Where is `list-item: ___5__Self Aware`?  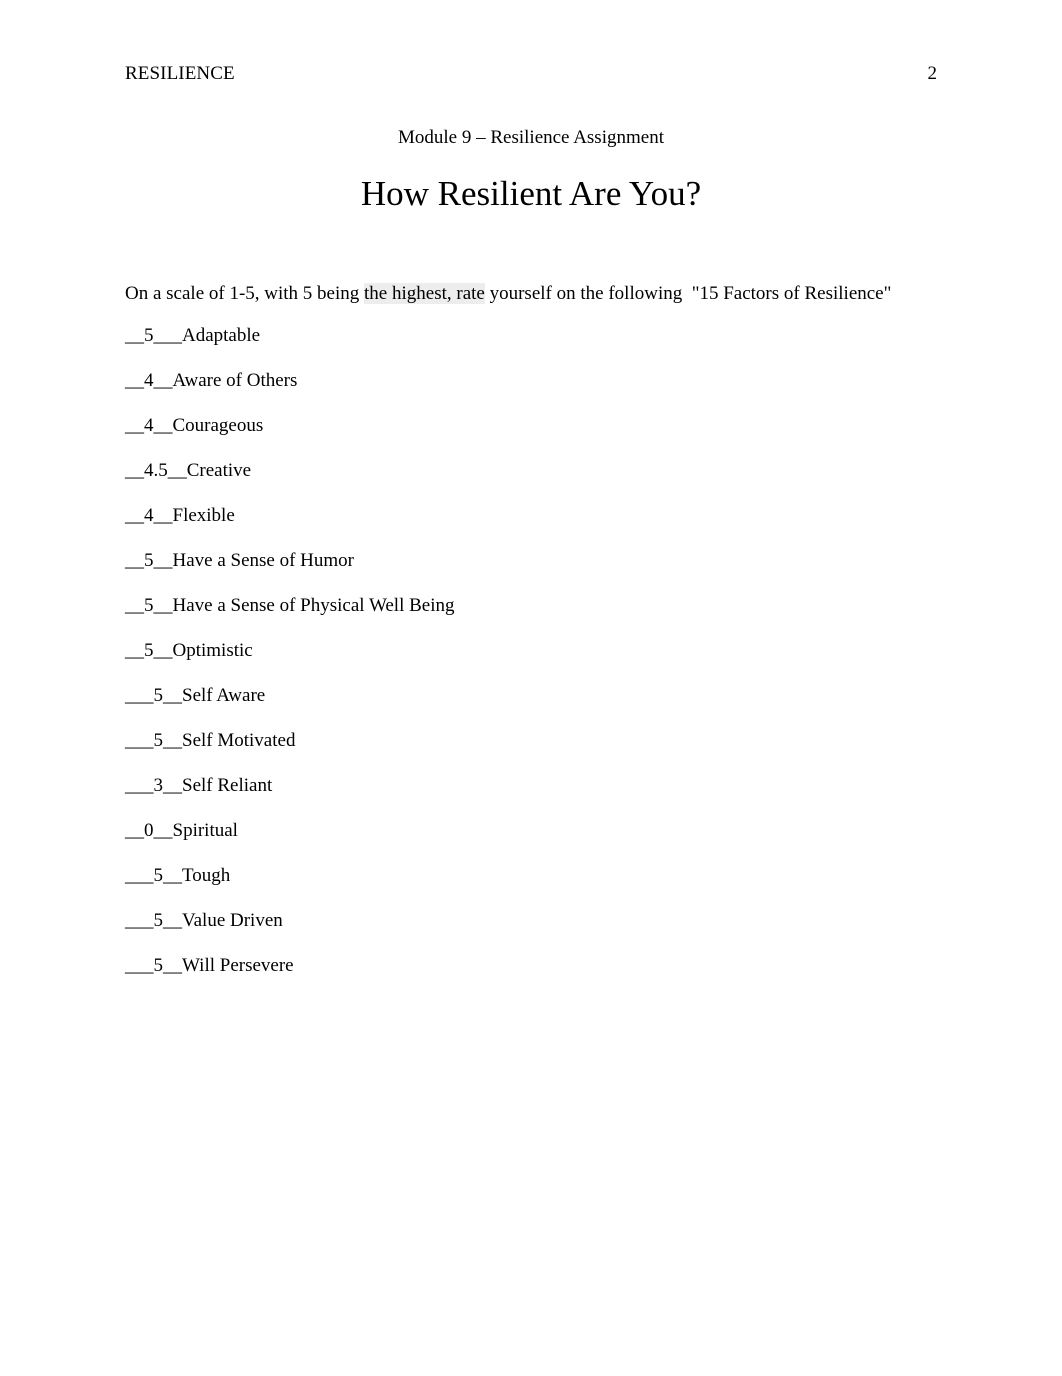 list-item: ___5__Self Aware is located at coordinates (195, 695).